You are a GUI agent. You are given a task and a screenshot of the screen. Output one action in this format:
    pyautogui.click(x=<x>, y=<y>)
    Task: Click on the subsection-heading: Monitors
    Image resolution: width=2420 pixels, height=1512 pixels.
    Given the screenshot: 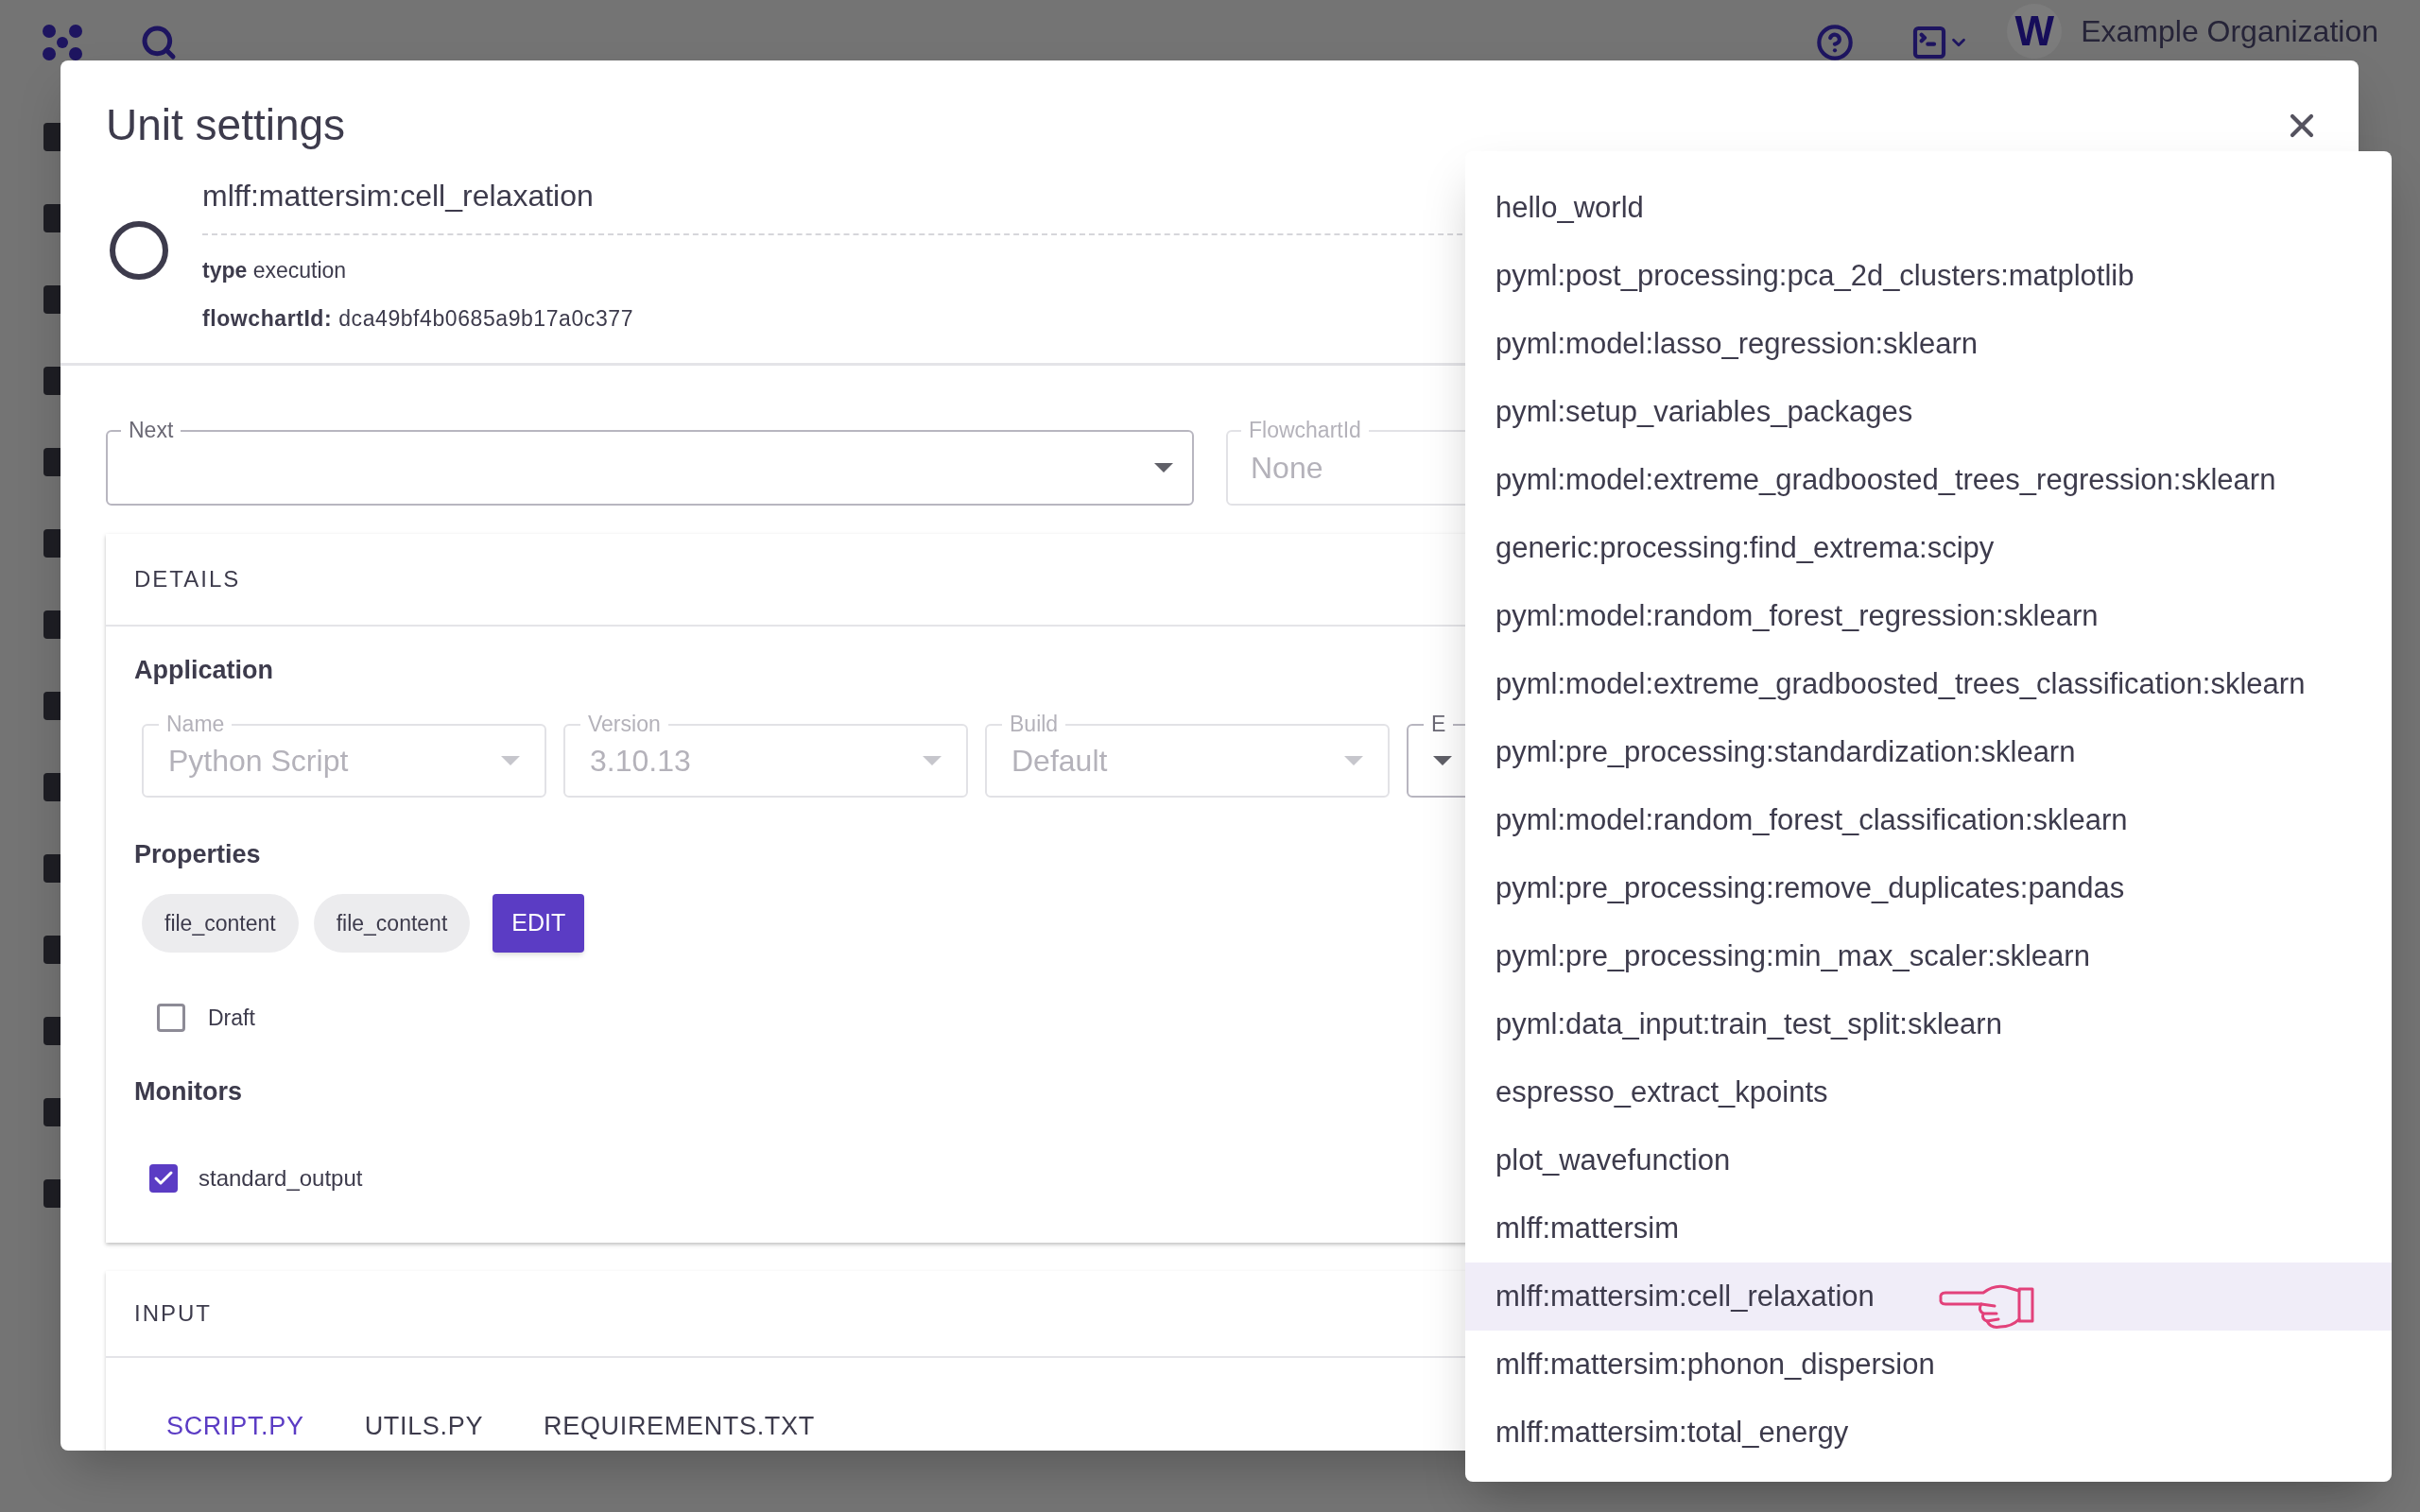 What is the action you would take?
    pyautogui.click(x=188, y=1091)
    